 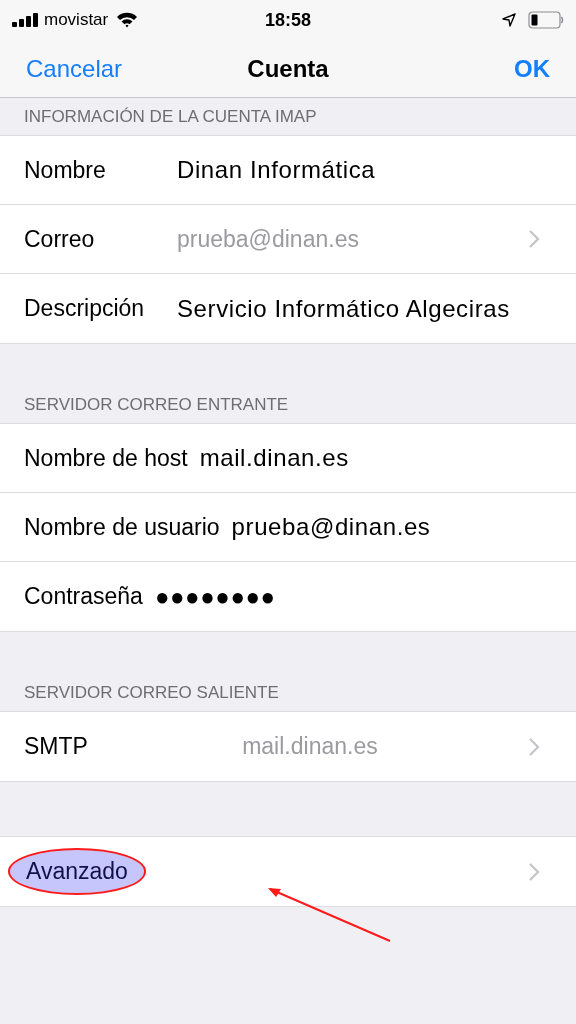 I want to click on row-label: SMTP, so click(x=56, y=747).